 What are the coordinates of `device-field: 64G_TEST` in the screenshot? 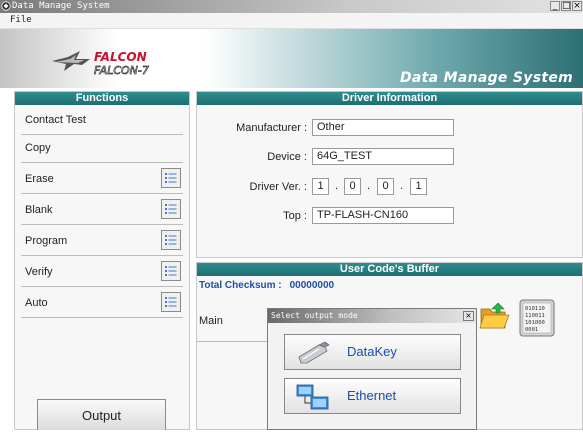 It's located at (383, 156).